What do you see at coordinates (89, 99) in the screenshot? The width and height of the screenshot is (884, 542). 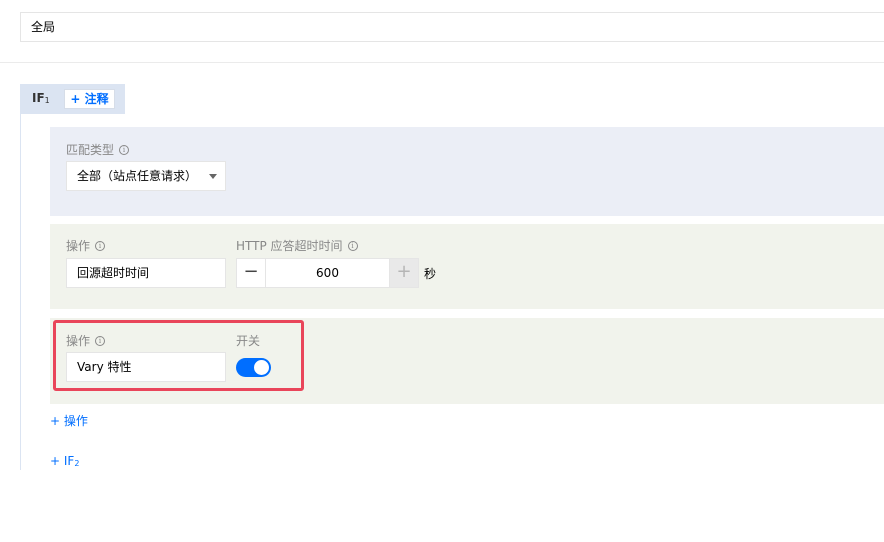 I see `add-note-button: + 注释` at bounding box center [89, 99].